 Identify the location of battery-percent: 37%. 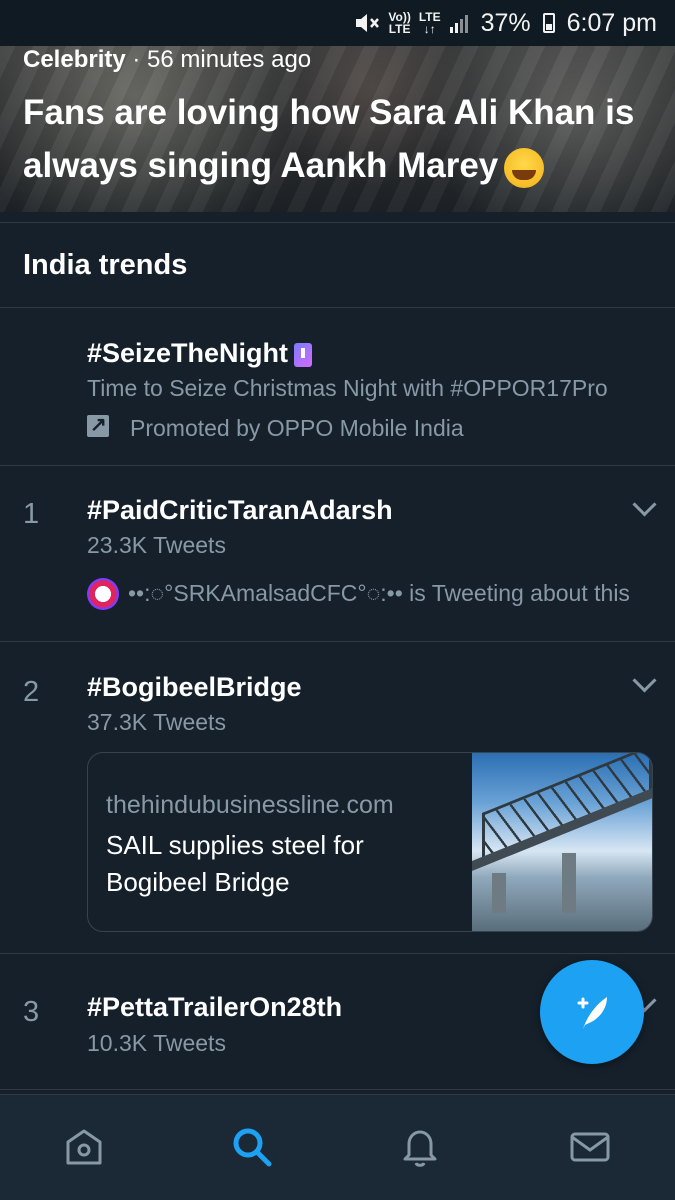
(505, 22).